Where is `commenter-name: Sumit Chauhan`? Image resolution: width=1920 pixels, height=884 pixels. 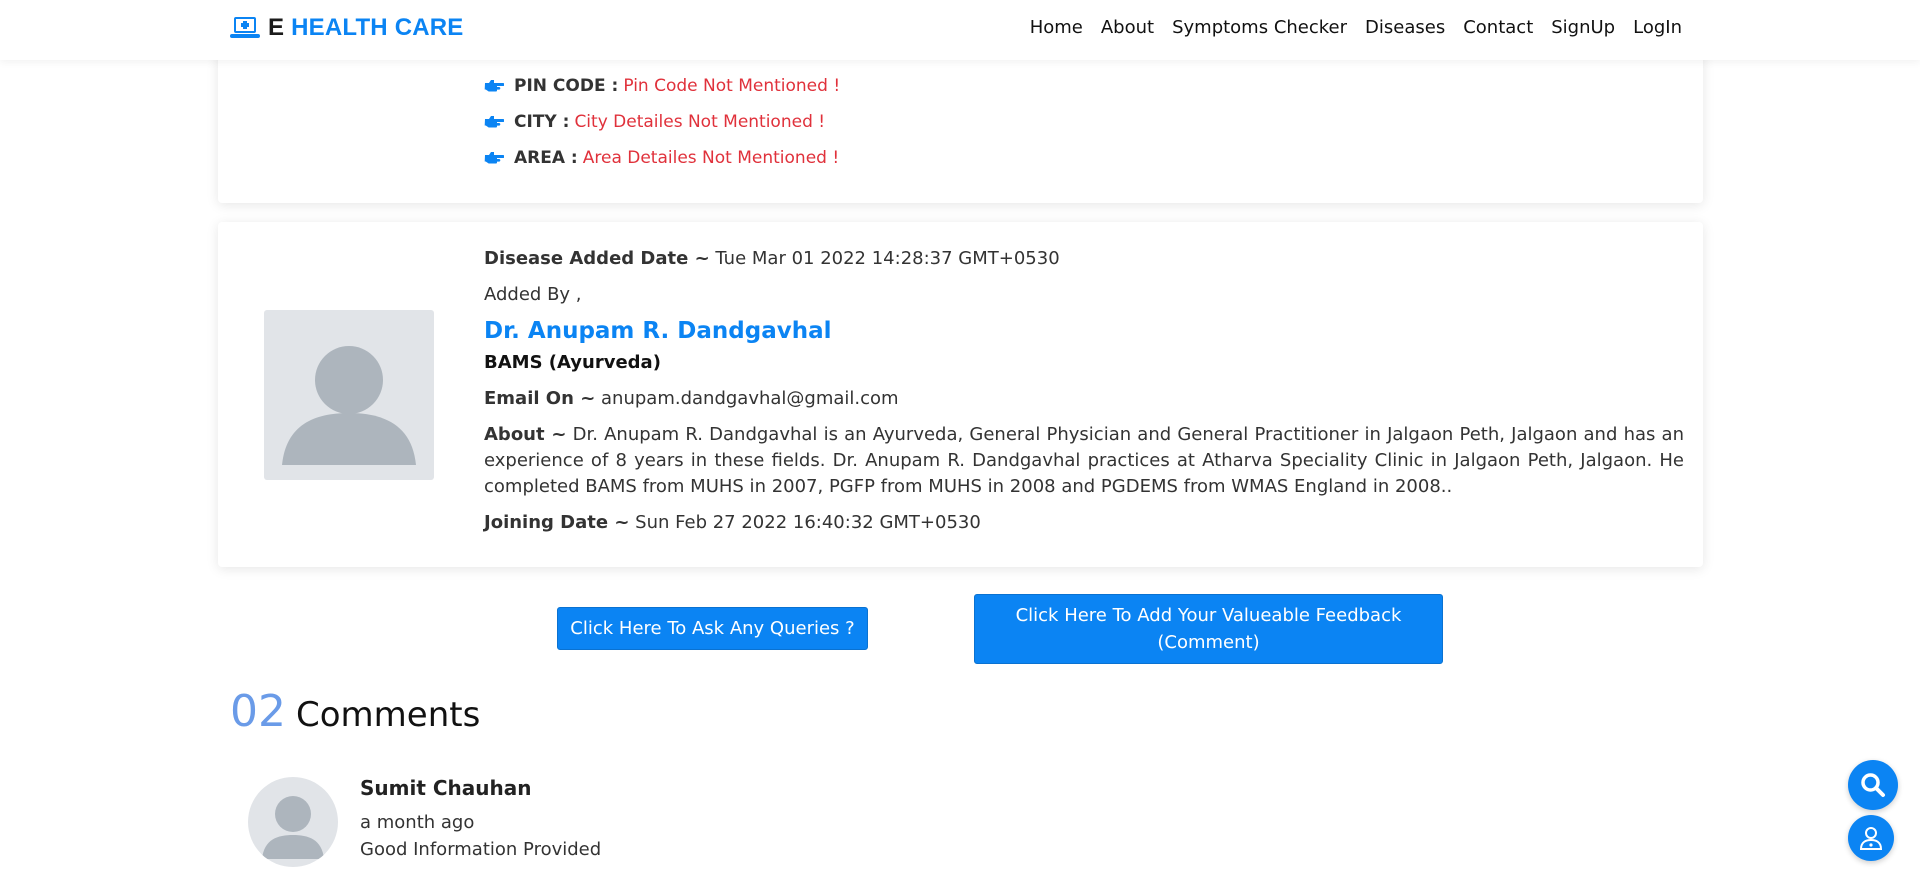
commenter-name: Sumit Chauhan is located at coordinates (446, 788).